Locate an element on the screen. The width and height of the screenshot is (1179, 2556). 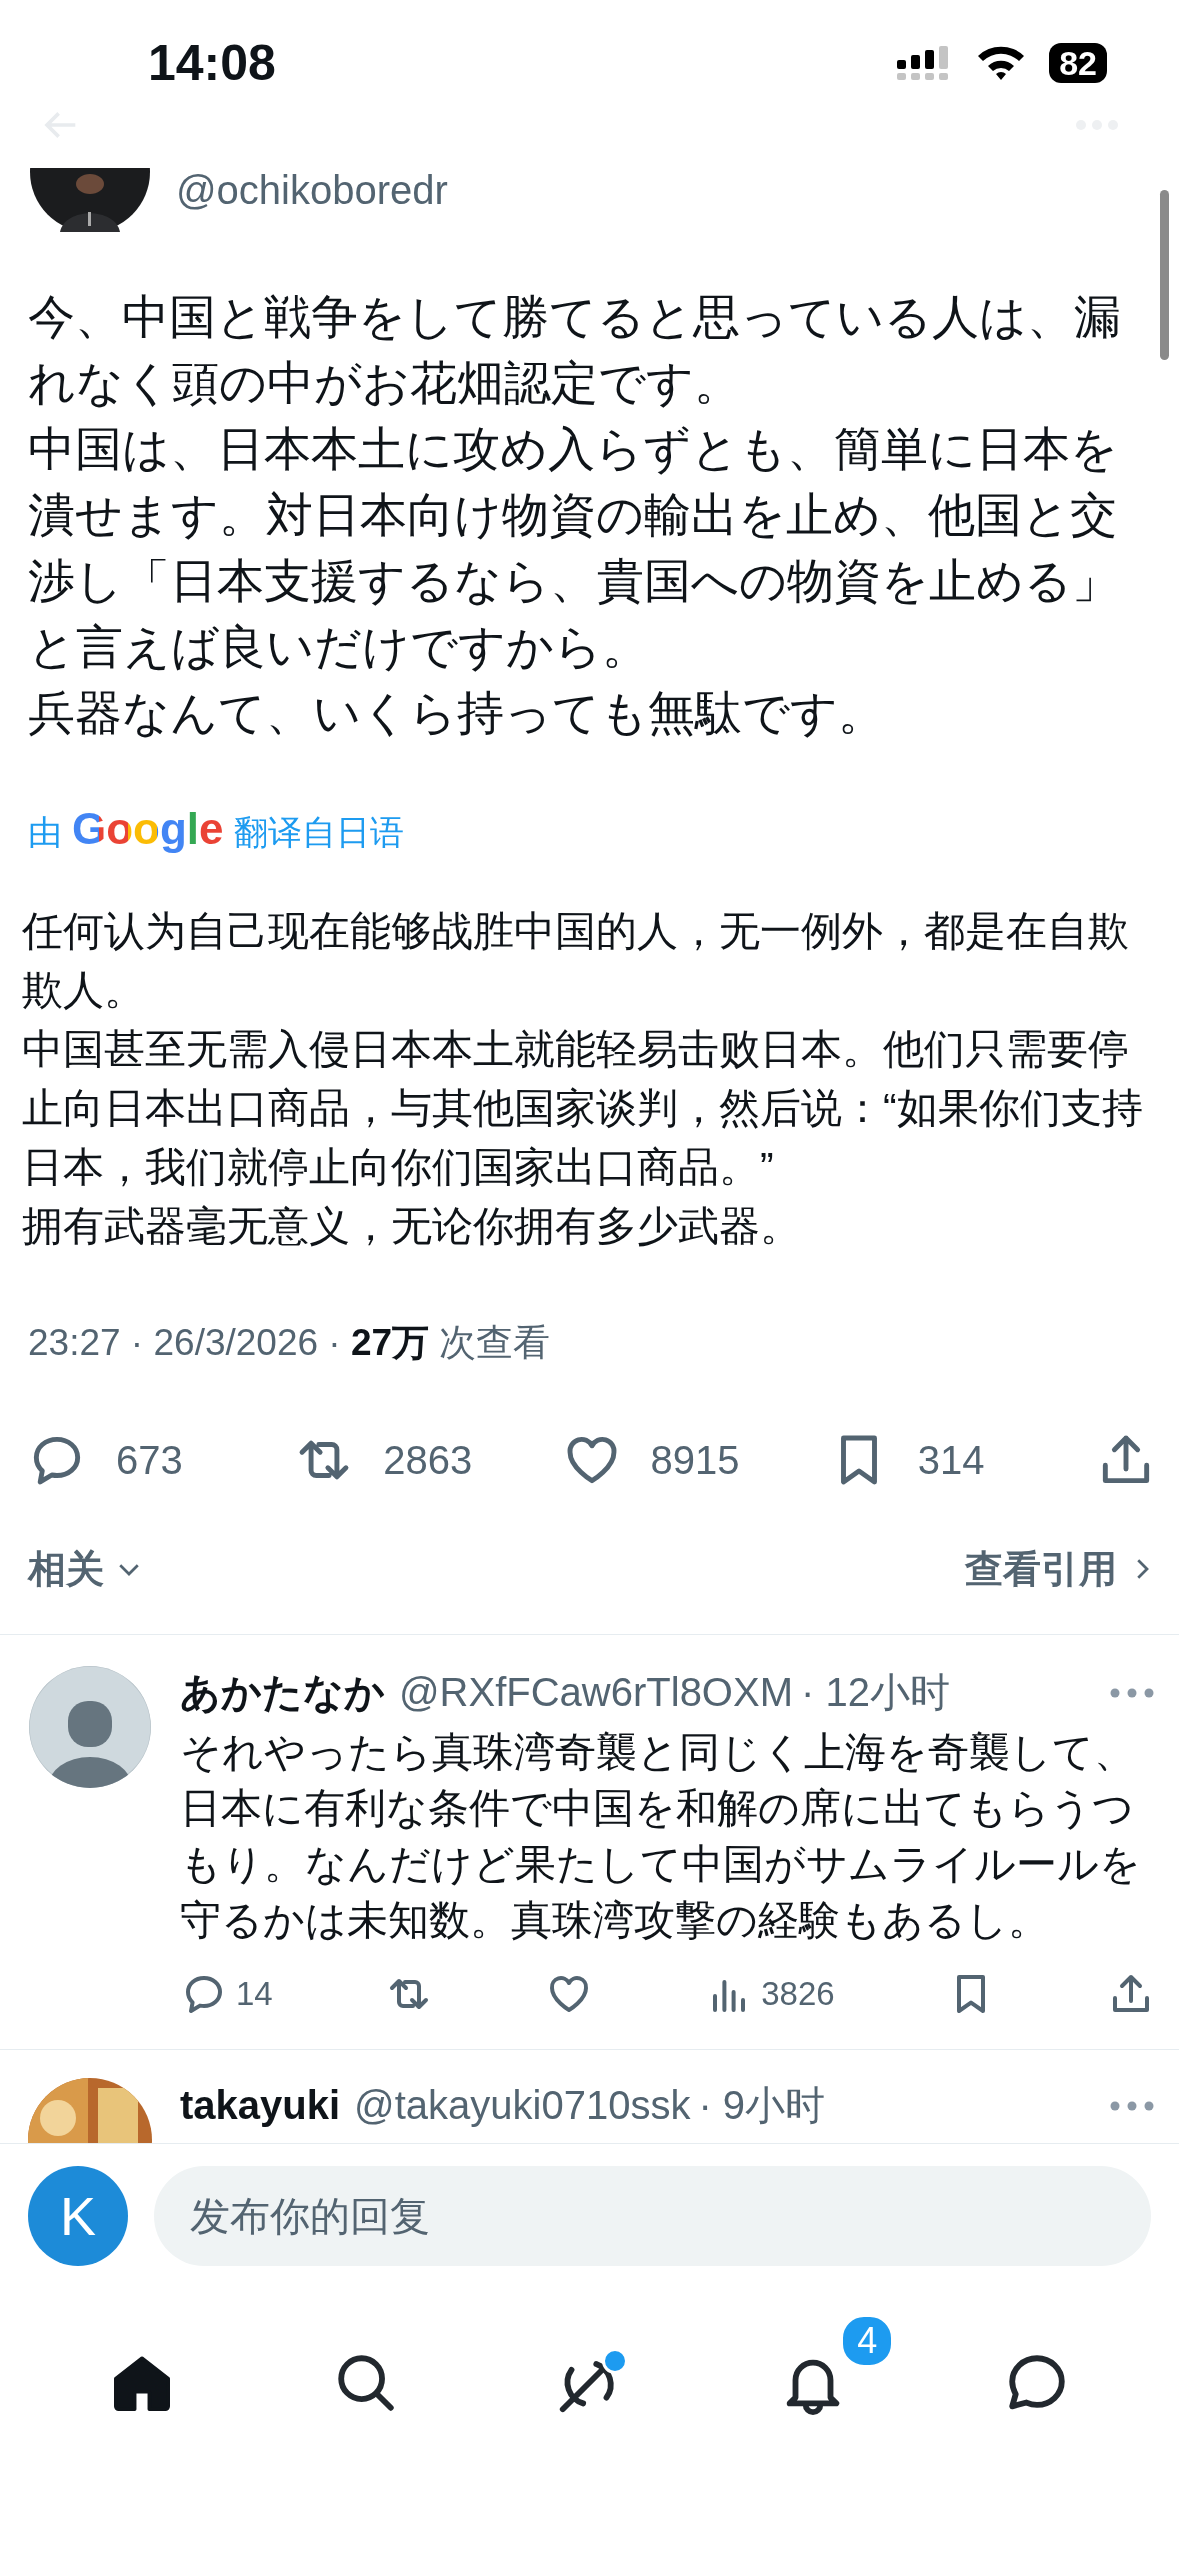
reply-button: 14 is located at coordinates (226, 1994).